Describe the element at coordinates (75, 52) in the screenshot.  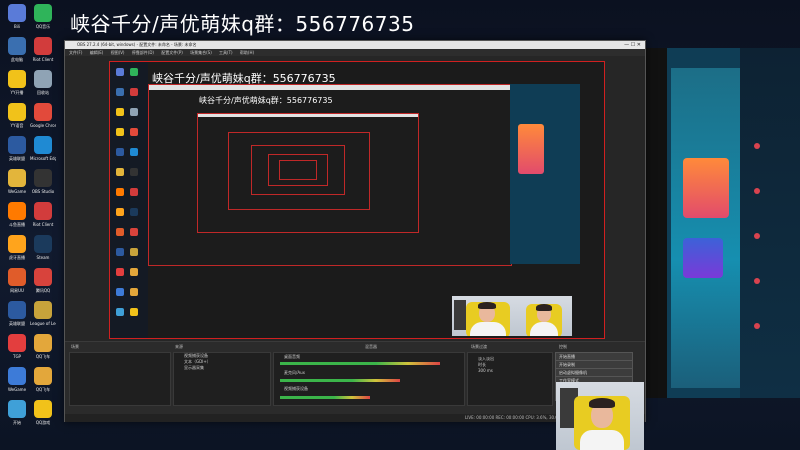
I see `menu-file: 文件(F)` at that location.